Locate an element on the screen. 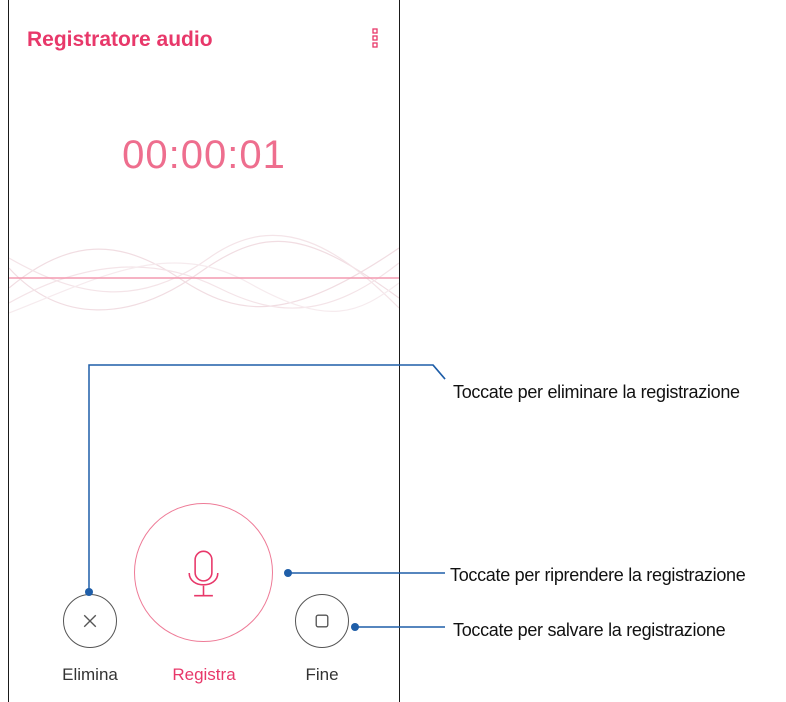 Image resolution: width=786 pixels, height=702 pixels. callout-delete-text: Toccate per eliminare la registrazione is located at coordinates (596, 392).